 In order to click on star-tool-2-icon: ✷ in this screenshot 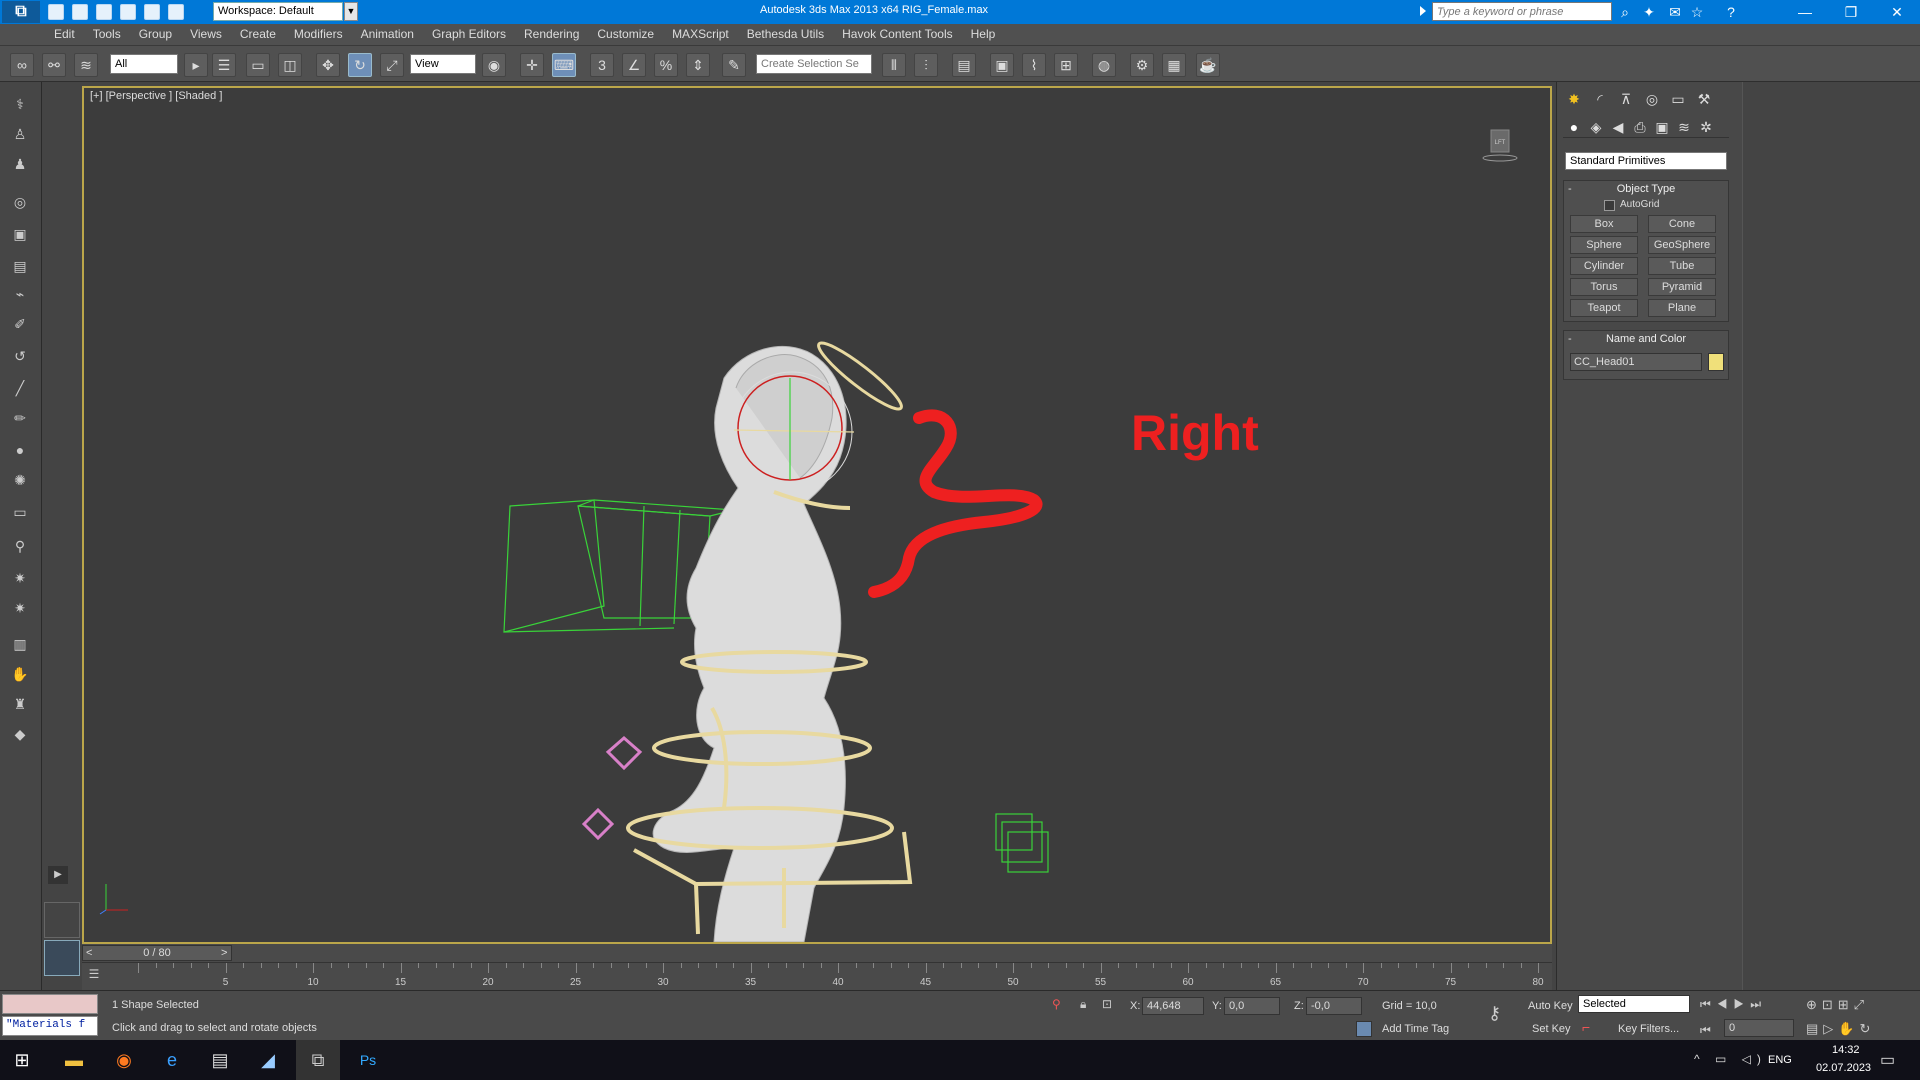, I will do `click(20, 608)`.